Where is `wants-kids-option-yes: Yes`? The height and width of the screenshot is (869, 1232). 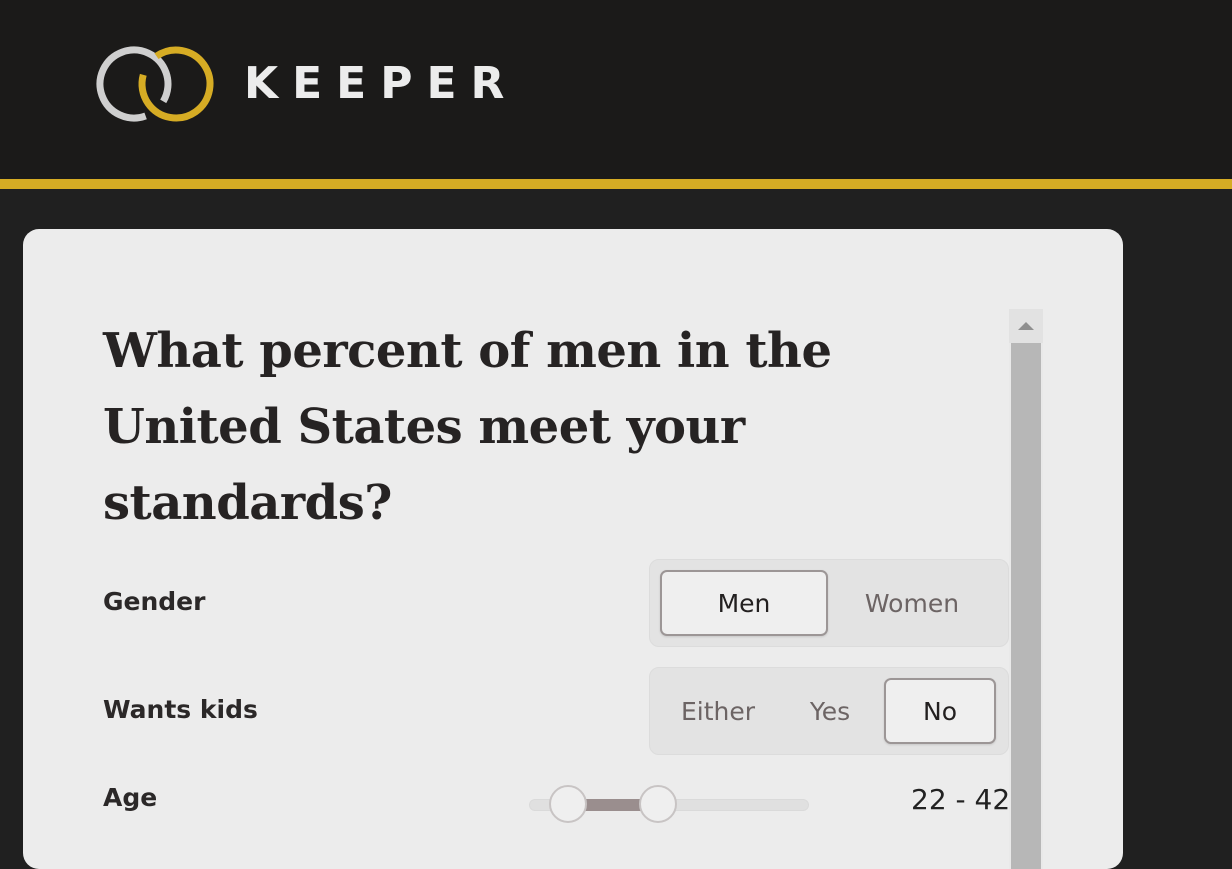 wants-kids-option-yes: Yes is located at coordinates (830, 711).